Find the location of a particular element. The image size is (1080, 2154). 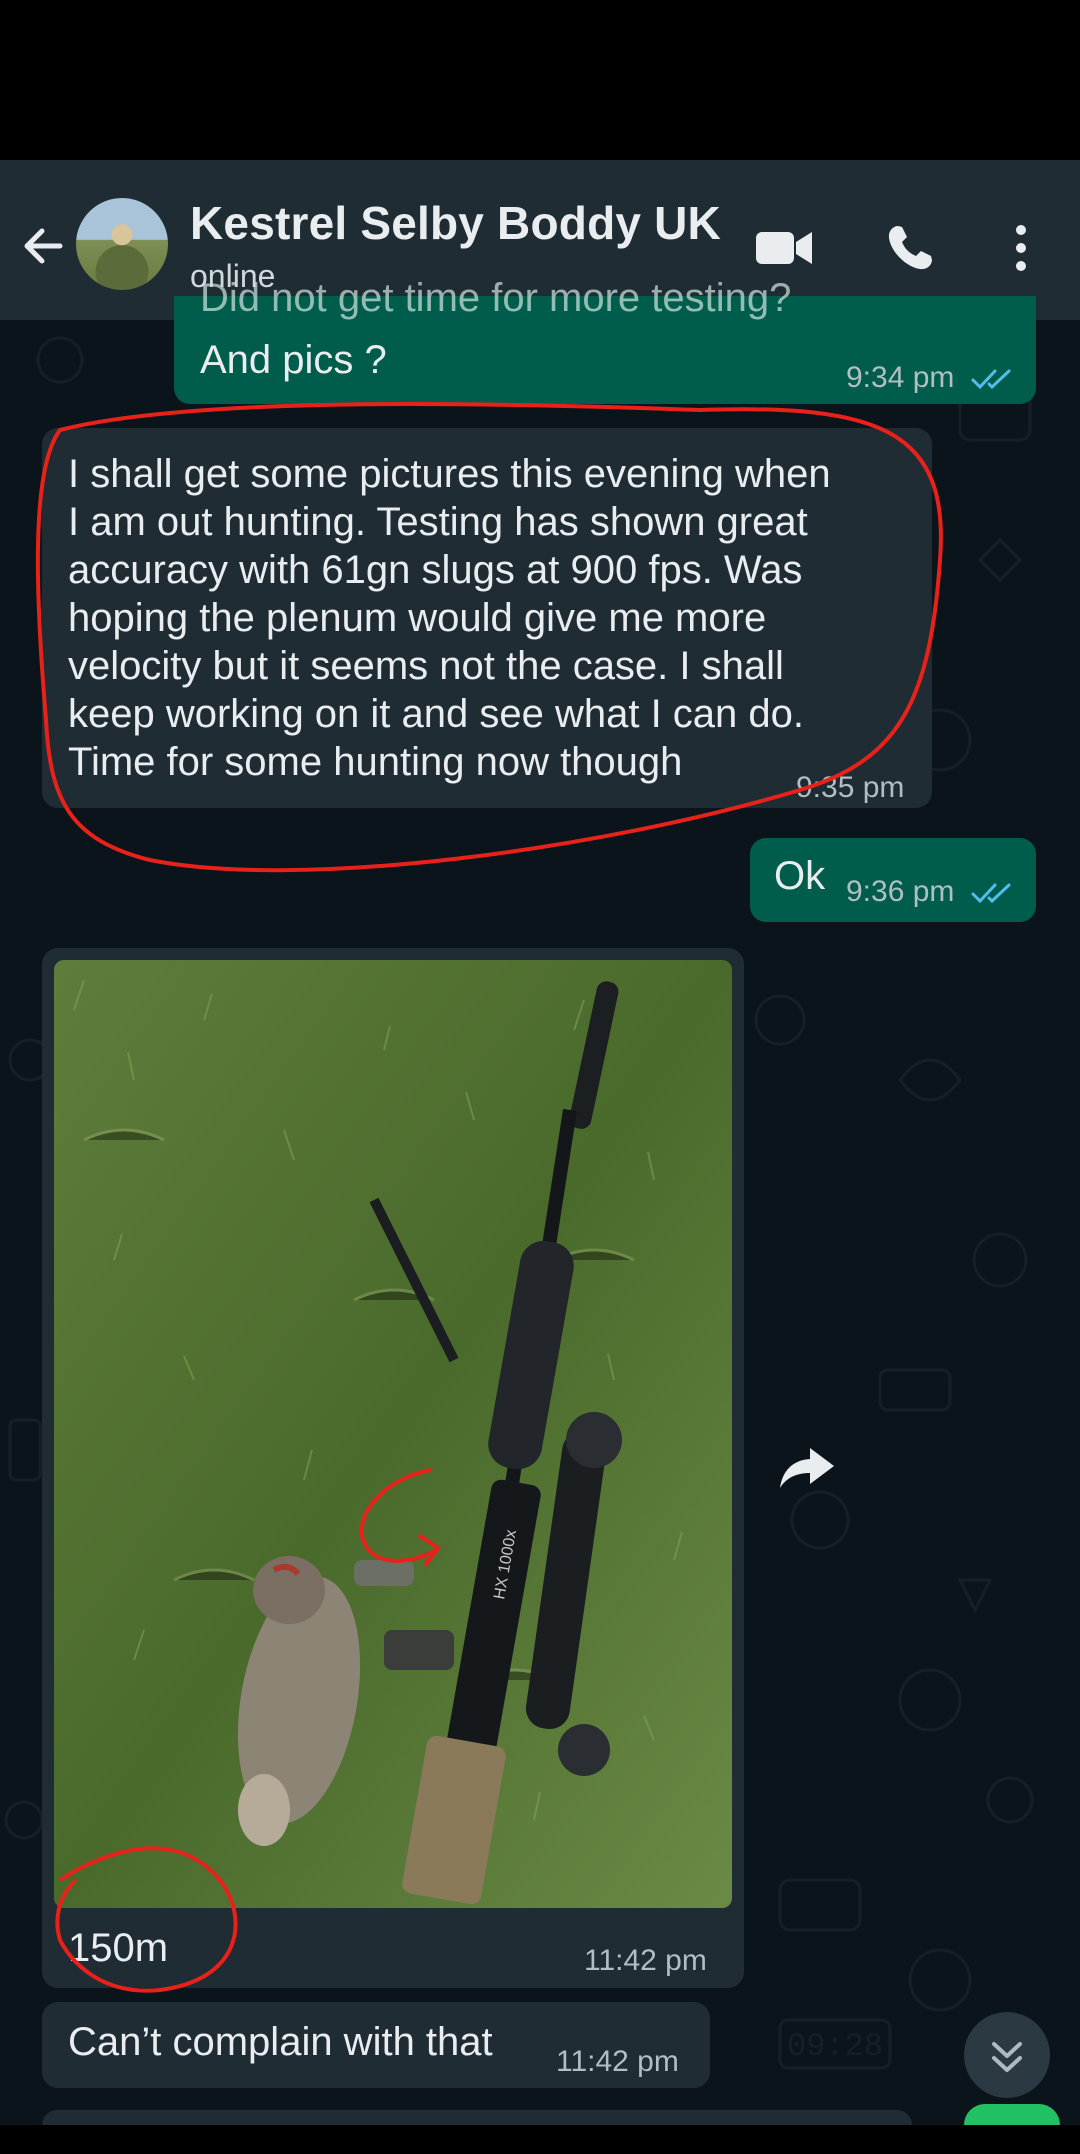

message-time: 9:34 pm is located at coordinates (930, 378).